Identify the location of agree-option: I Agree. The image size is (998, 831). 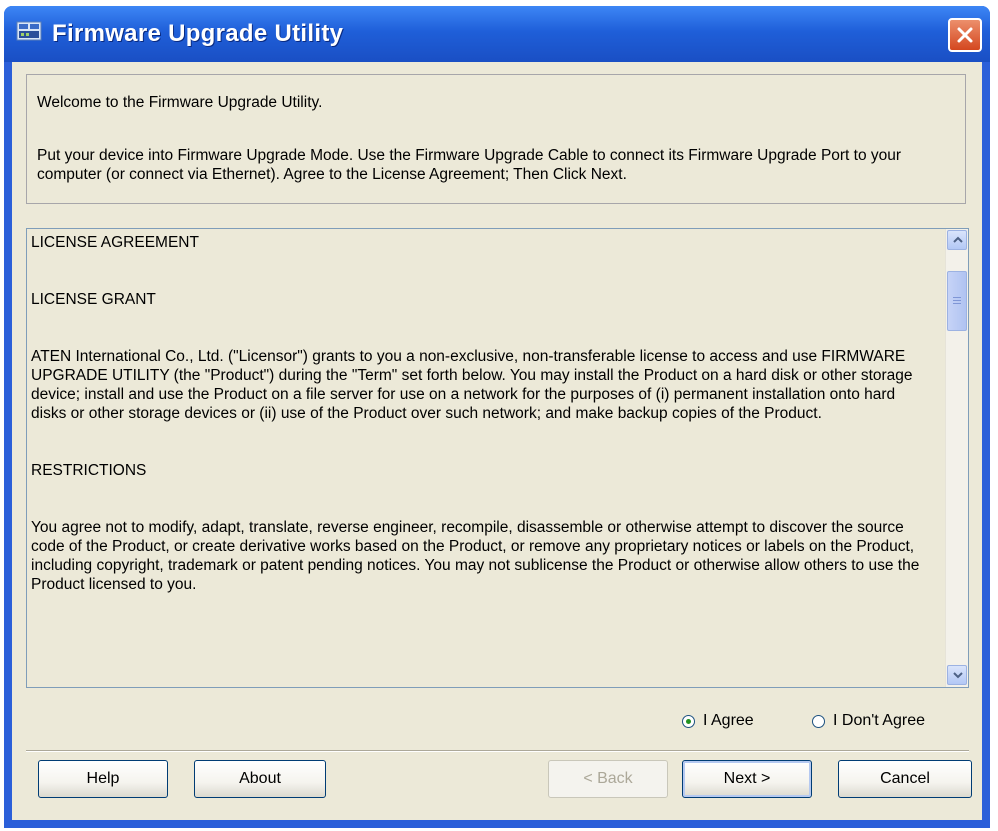
(718, 721).